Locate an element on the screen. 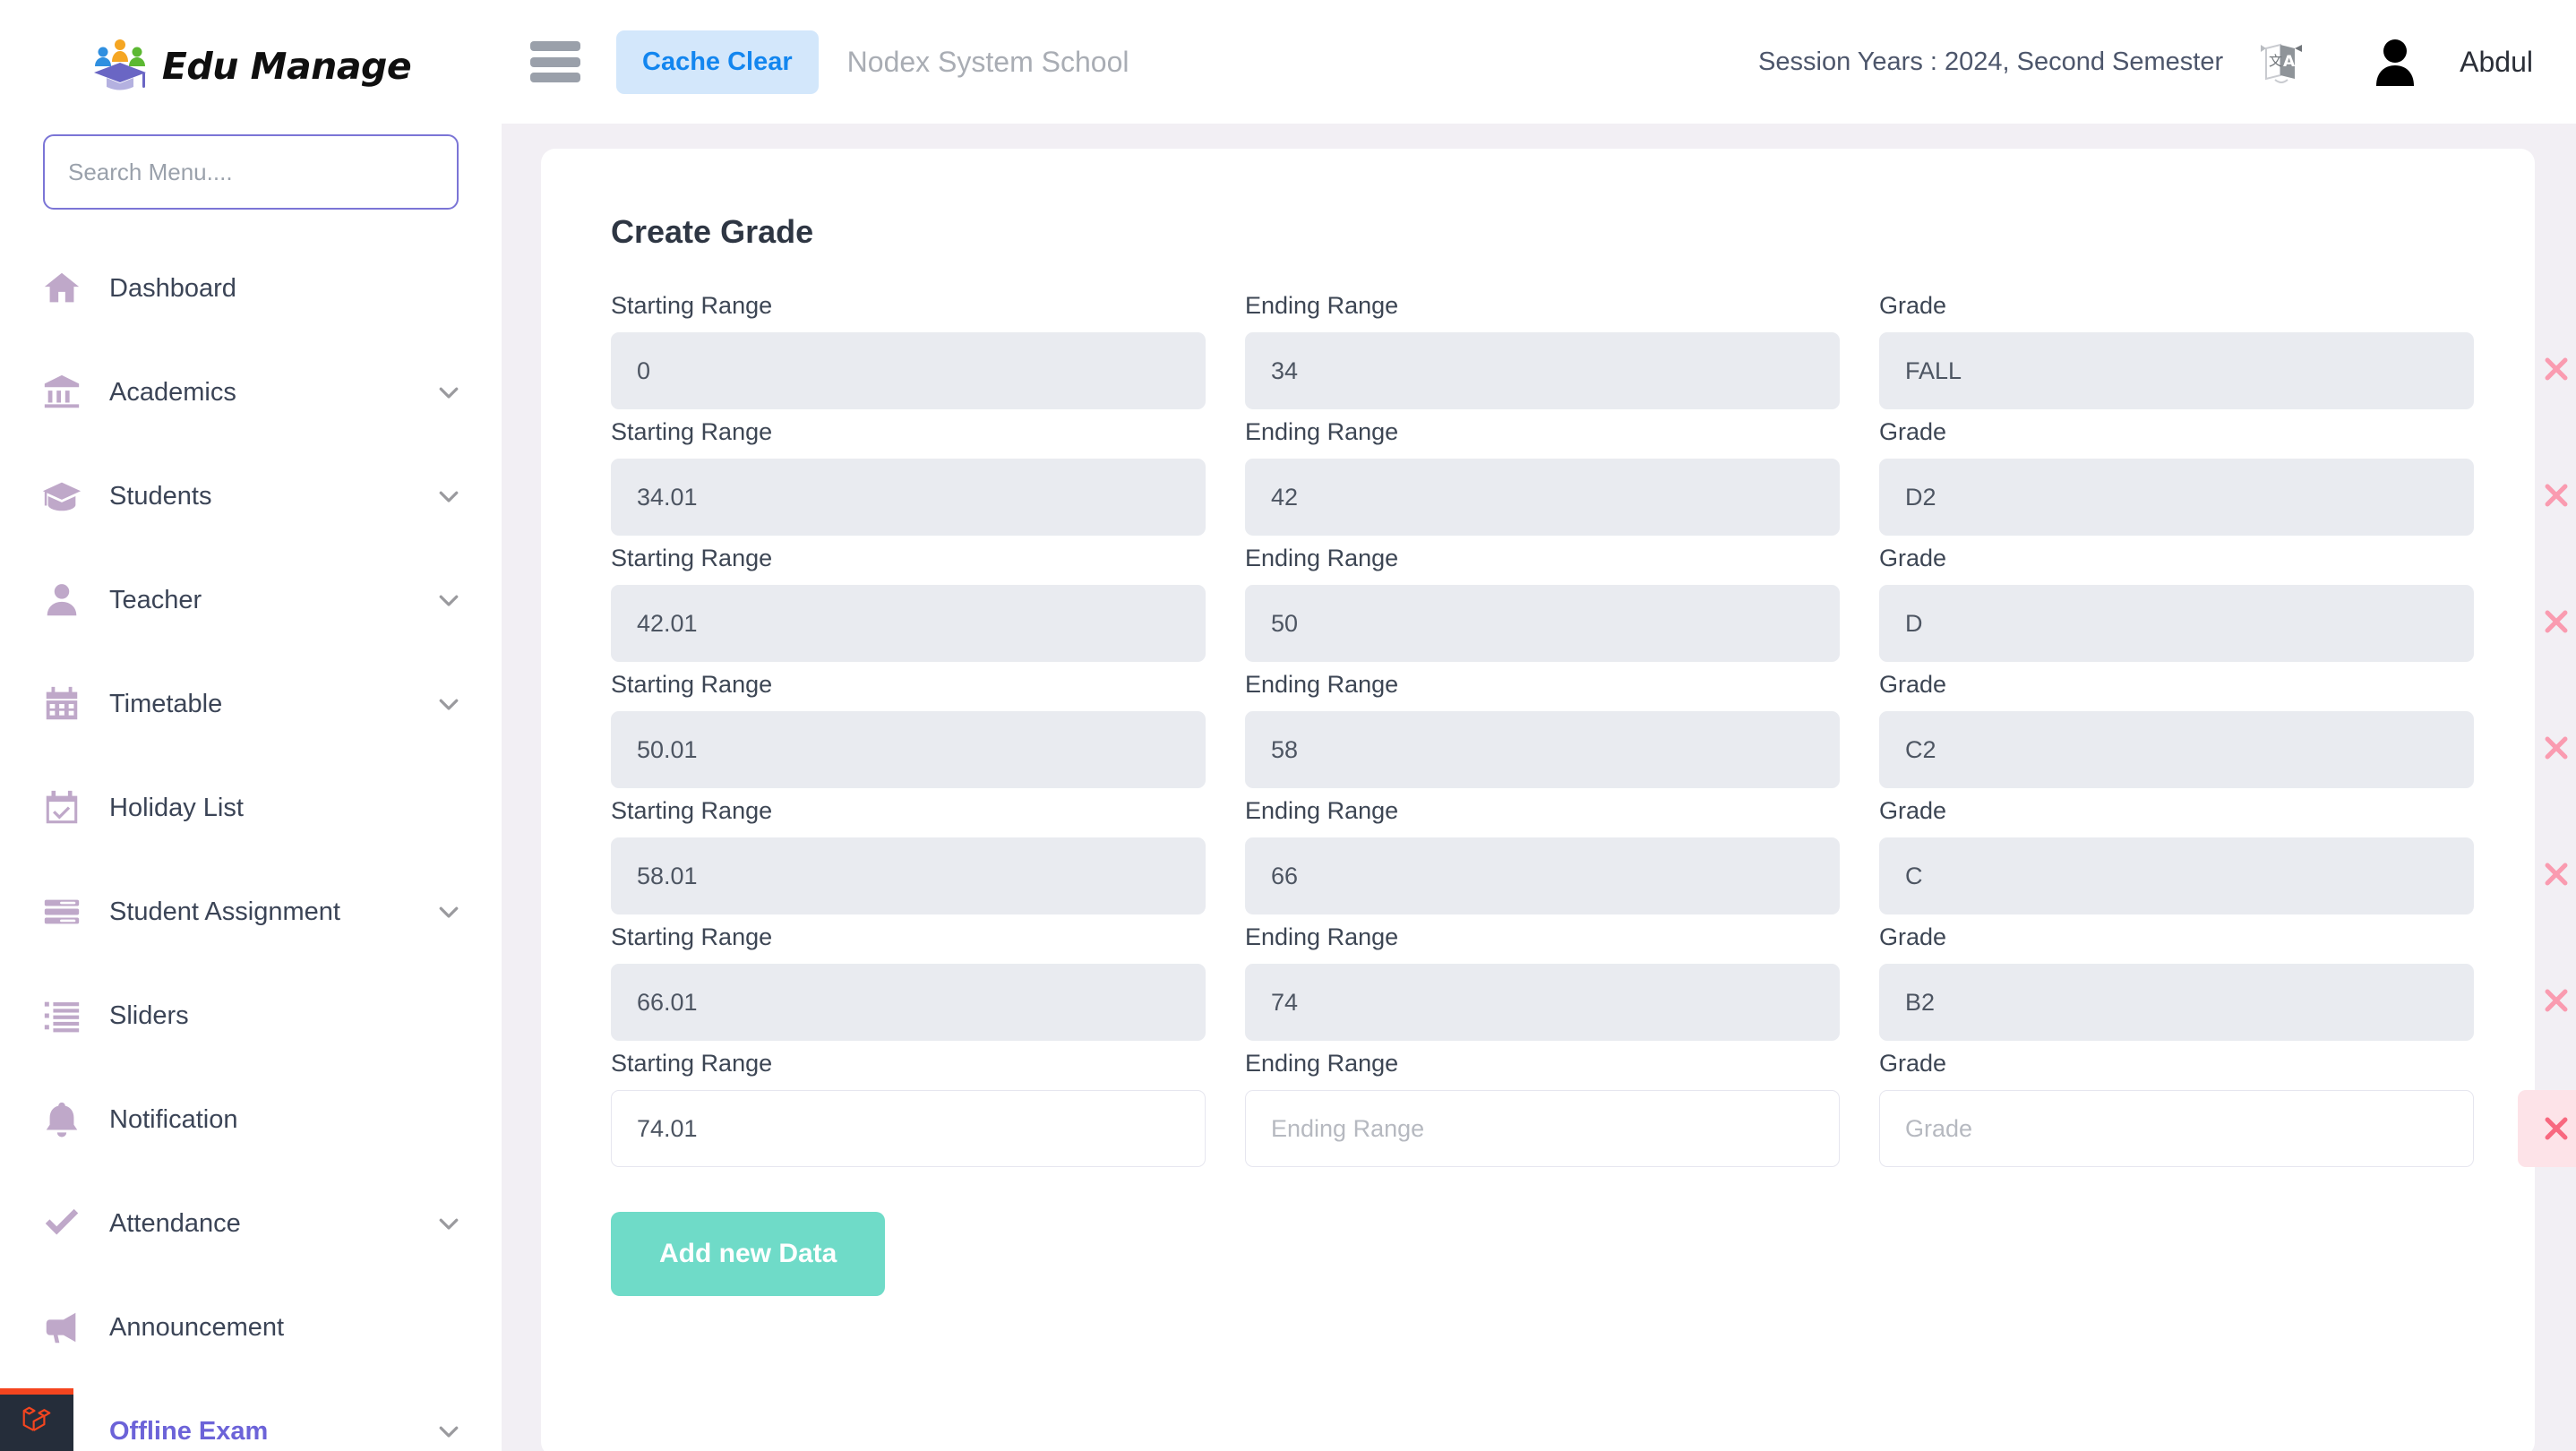 The image size is (2576, 1451). graduation-cap-people-logo-icon is located at coordinates (120, 66).